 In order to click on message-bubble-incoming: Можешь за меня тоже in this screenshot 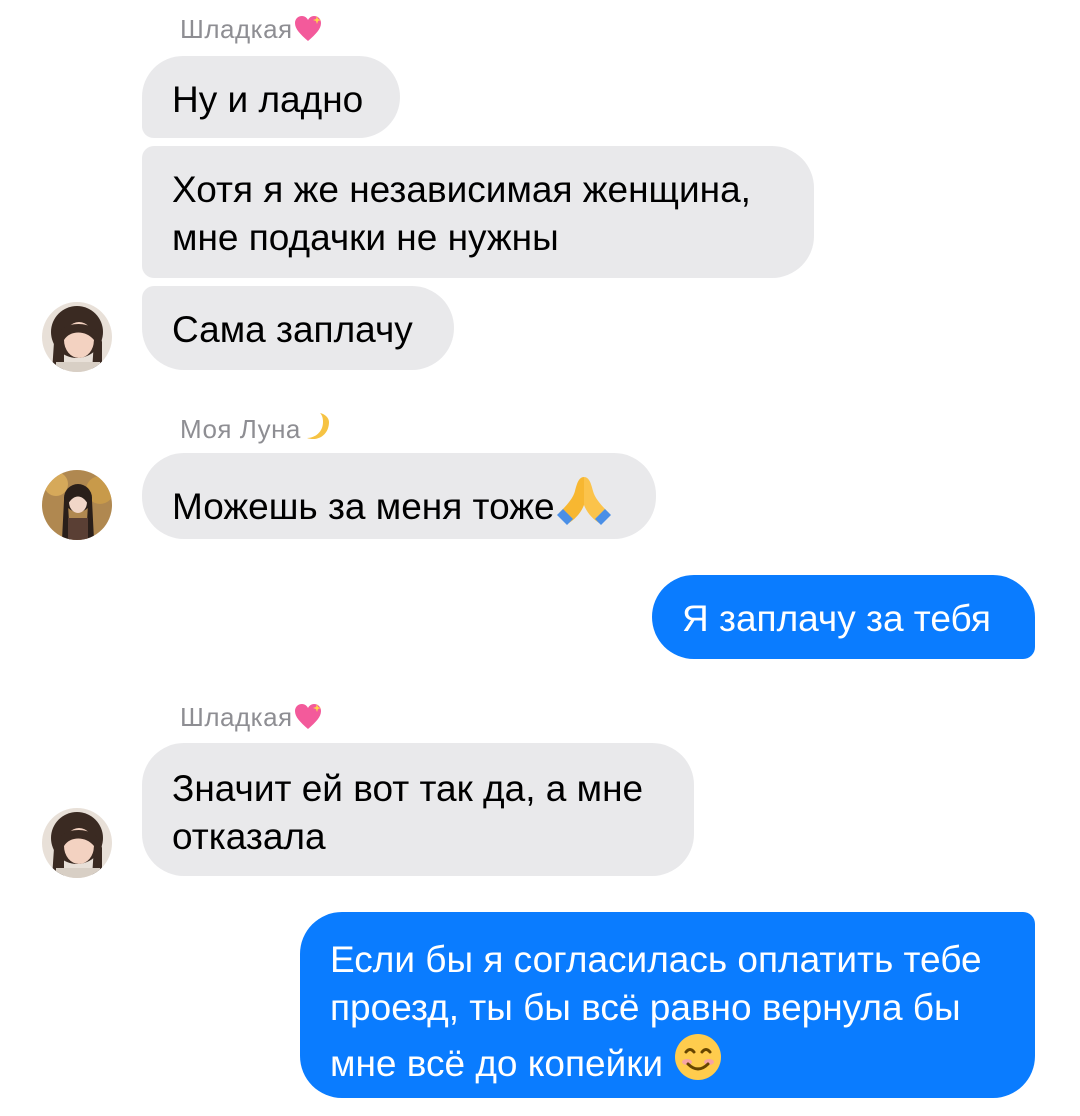, I will do `click(399, 496)`.